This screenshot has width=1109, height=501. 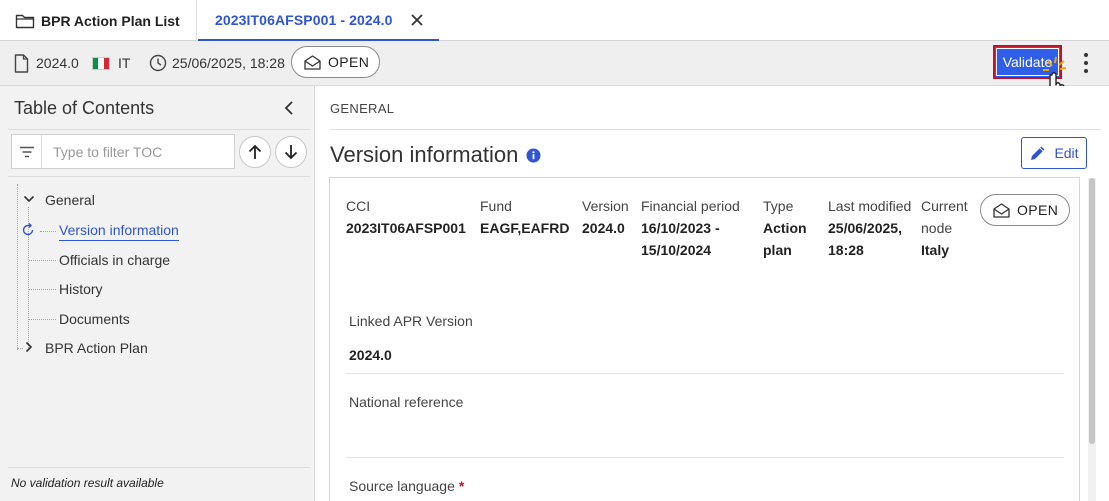 I want to click on toc-item-bpr-action-plan: BPR Action Plan, so click(x=96, y=348).